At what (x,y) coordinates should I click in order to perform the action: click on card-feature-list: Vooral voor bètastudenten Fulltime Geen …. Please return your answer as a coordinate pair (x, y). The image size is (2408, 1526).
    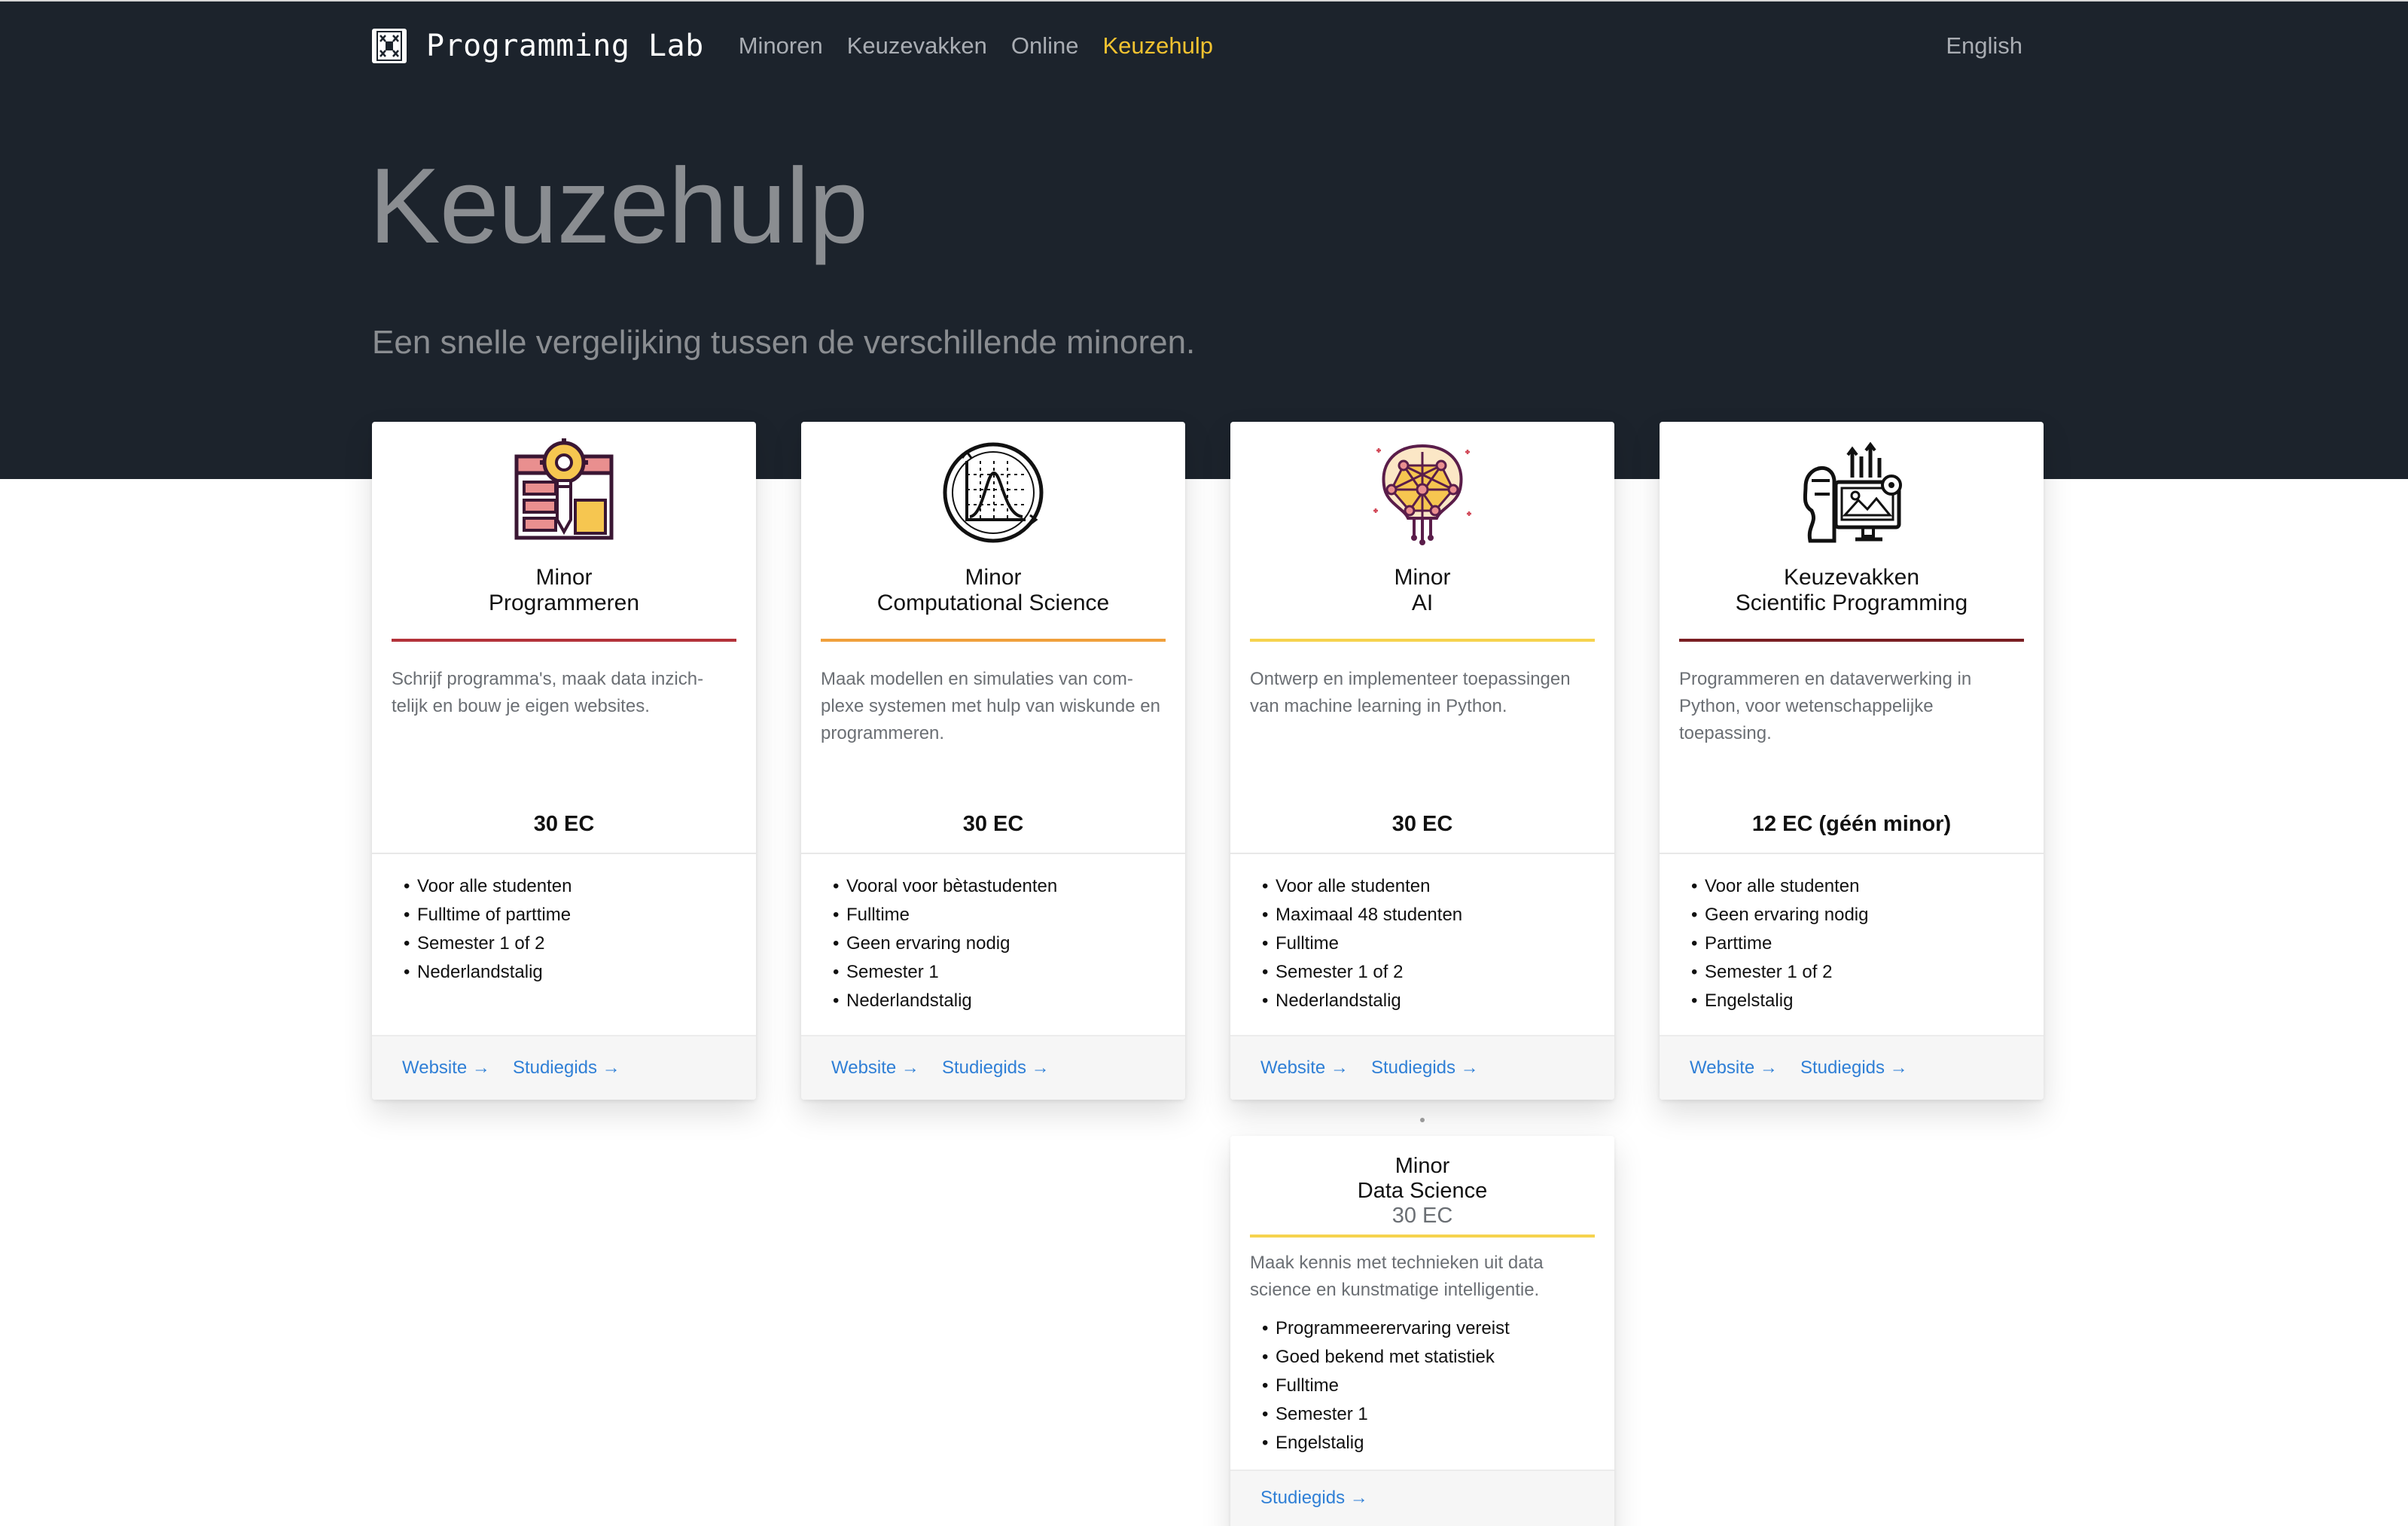
    Looking at the image, I should click on (993, 941).